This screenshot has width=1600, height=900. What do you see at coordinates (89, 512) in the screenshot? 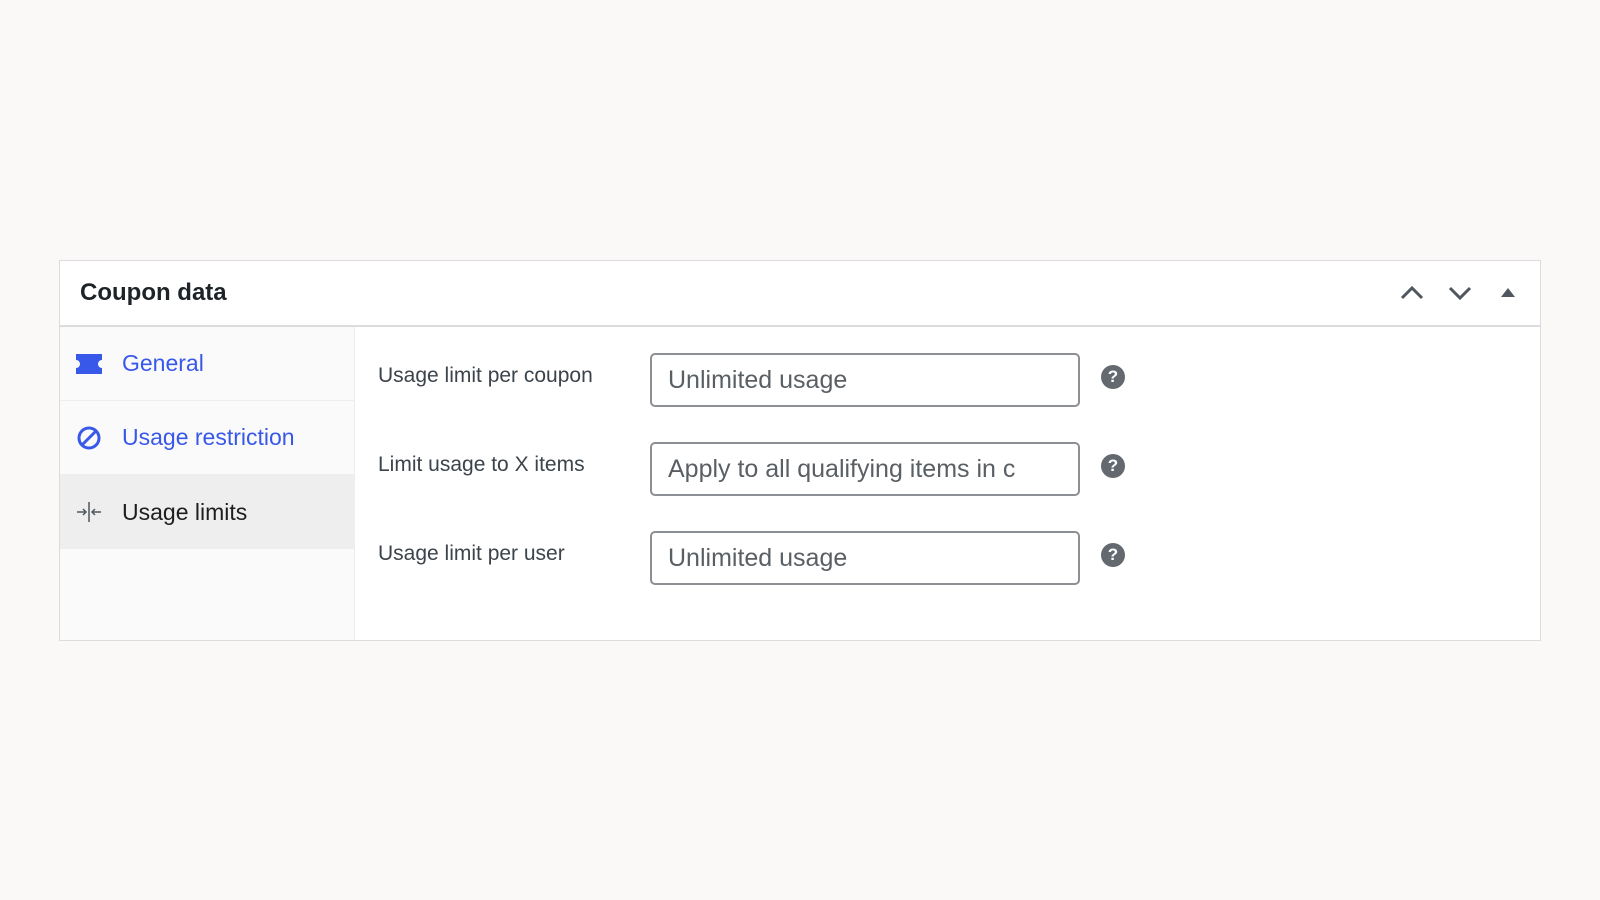
I see `arrows-in-icon` at bounding box center [89, 512].